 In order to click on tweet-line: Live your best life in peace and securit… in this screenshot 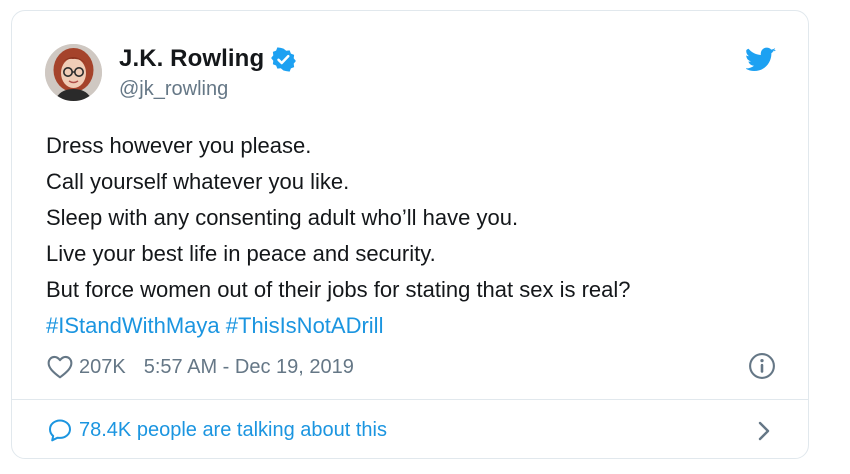, I will do `click(241, 253)`.